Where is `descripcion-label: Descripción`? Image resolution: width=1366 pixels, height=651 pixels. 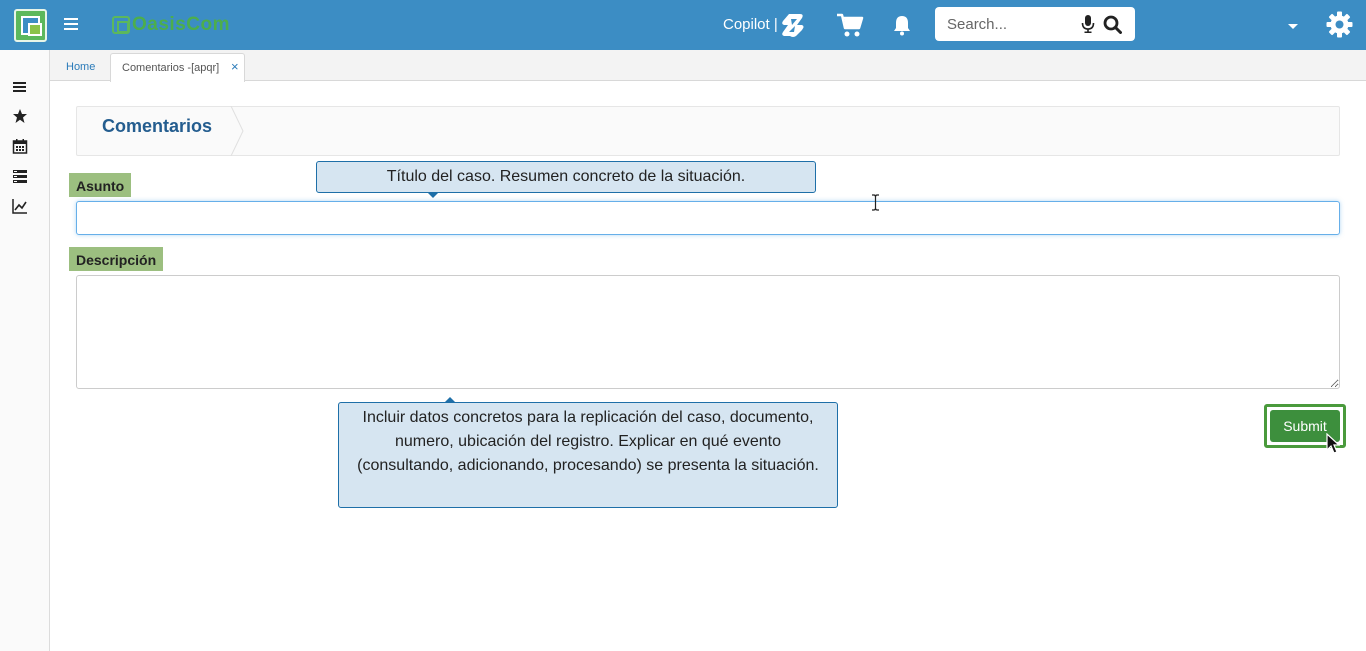 descripcion-label: Descripción is located at coordinates (116, 259).